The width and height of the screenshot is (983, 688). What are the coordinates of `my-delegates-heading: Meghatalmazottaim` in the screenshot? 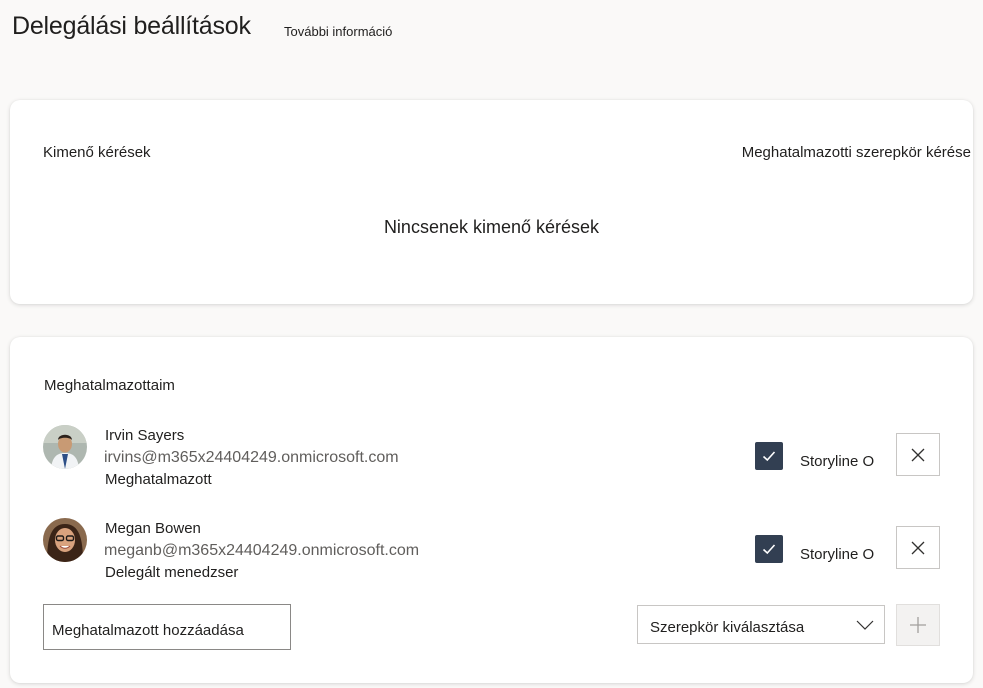 It's located at (109, 385).